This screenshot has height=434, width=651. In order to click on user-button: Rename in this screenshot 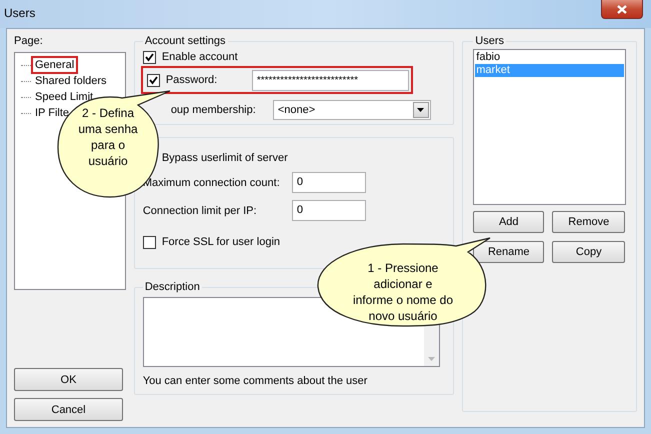, I will do `click(508, 252)`.